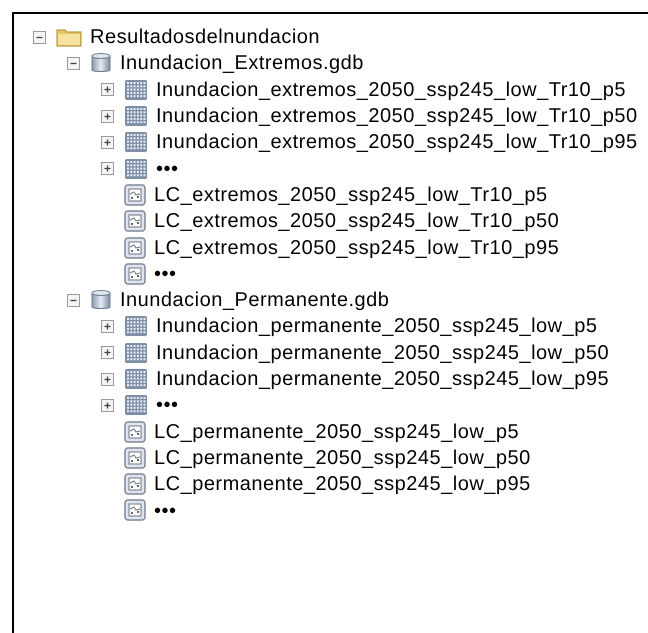 This screenshot has height=633, width=648. Describe the element at coordinates (69, 37) in the screenshot. I see `folder-icon` at that location.